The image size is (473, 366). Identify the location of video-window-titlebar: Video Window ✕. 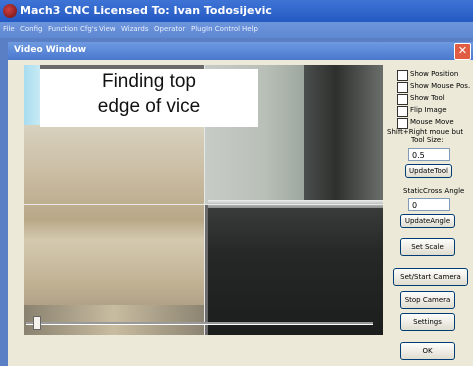
(240, 51).